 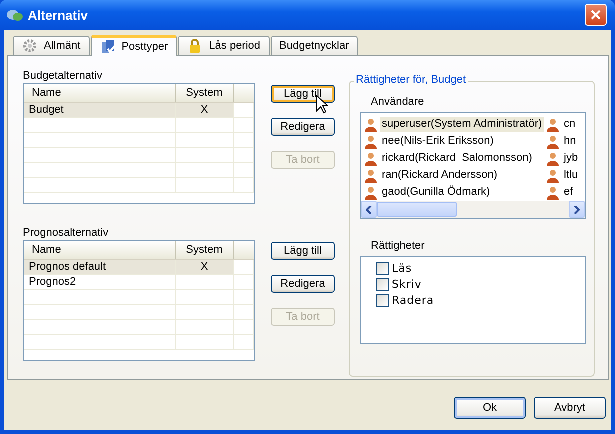 What do you see at coordinates (569, 192) in the screenshot?
I see `user-item: ef` at bounding box center [569, 192].